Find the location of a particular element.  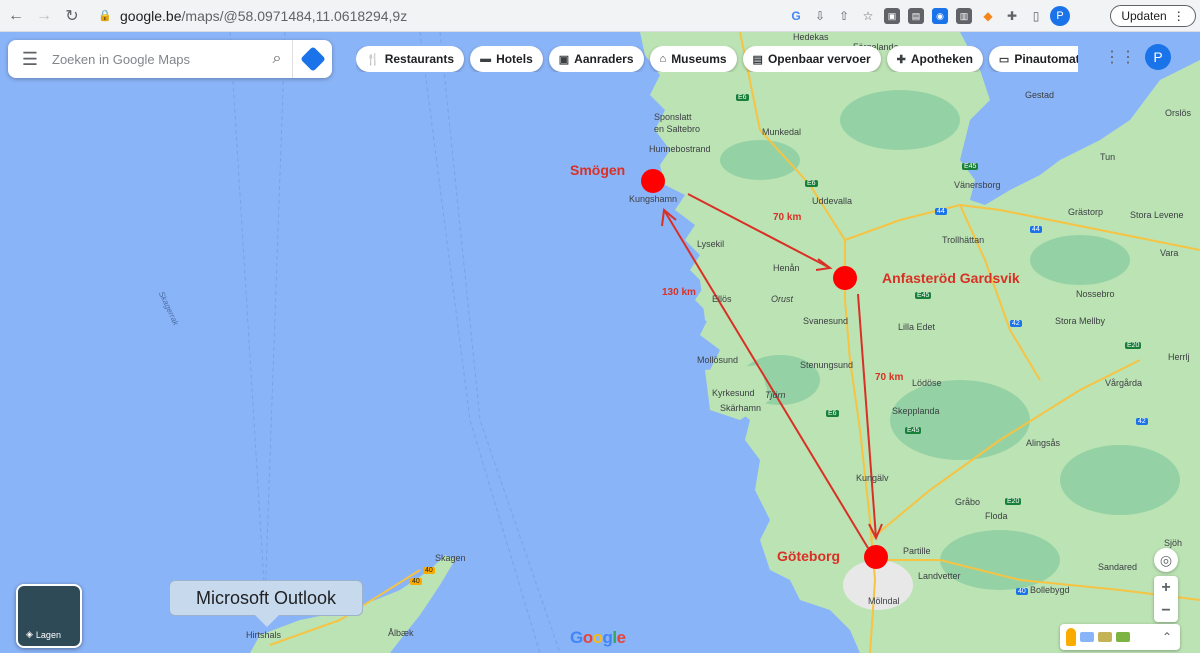

place-label: Sandared is located at coordinates (1118, 567).